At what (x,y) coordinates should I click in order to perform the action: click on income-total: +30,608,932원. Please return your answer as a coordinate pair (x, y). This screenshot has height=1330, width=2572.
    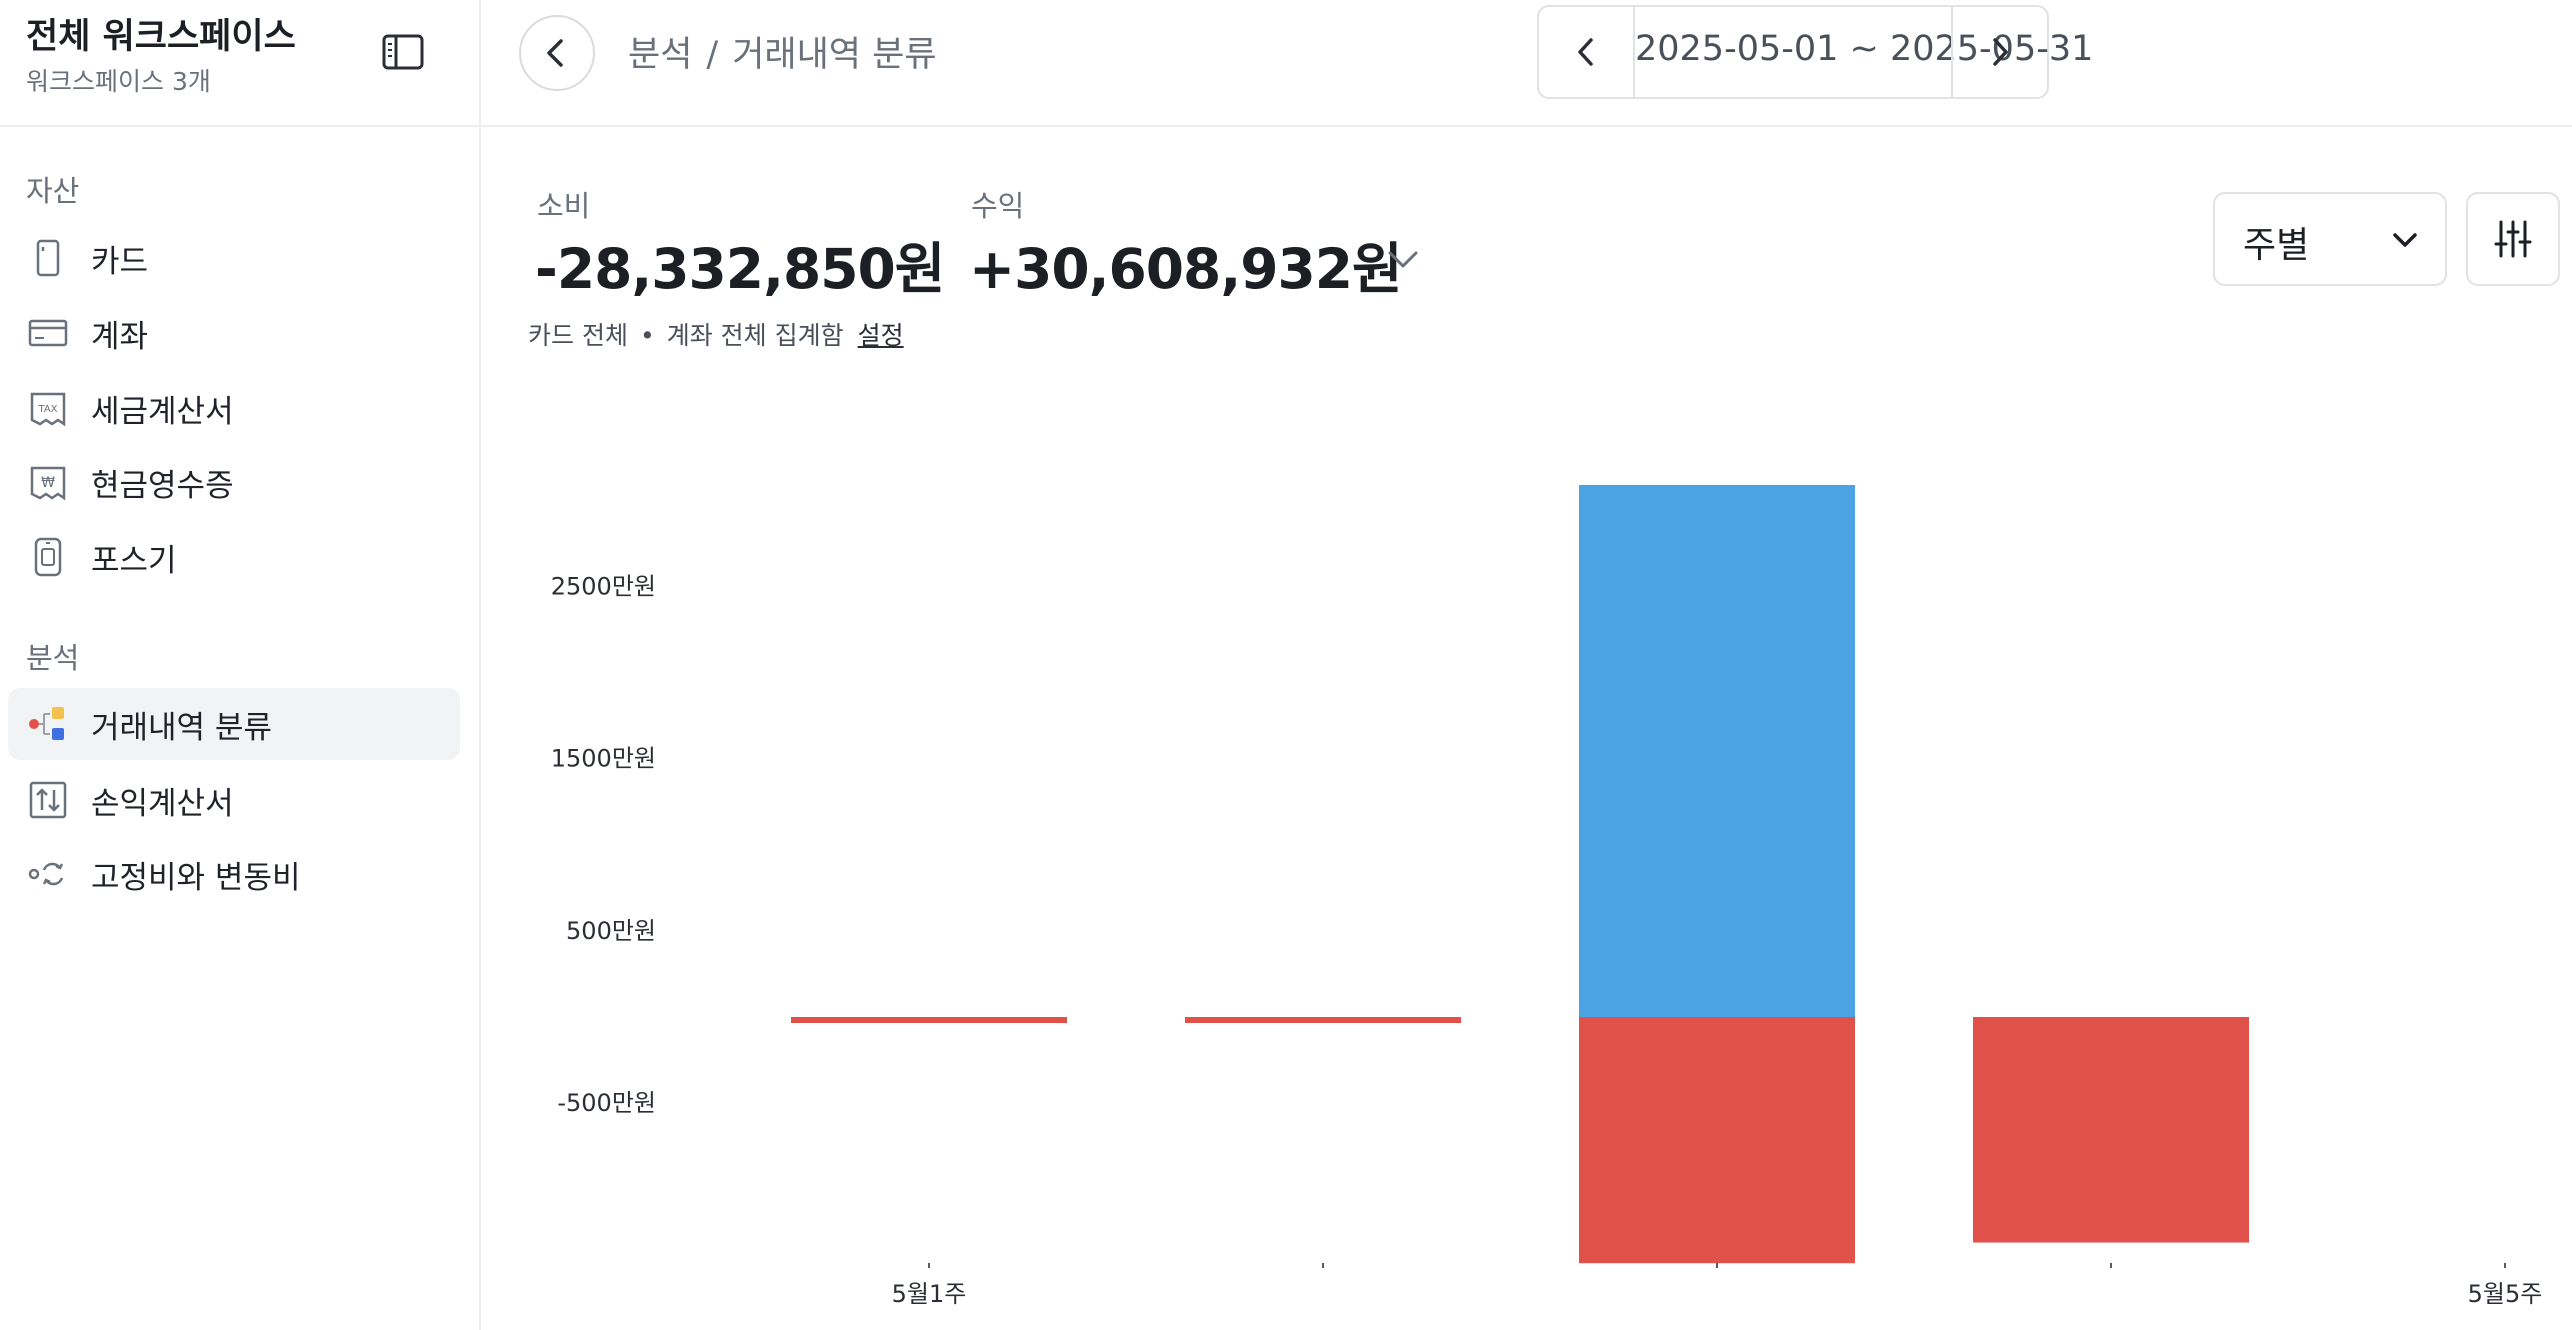
    Looking at the image, I should click on (1186, 269).